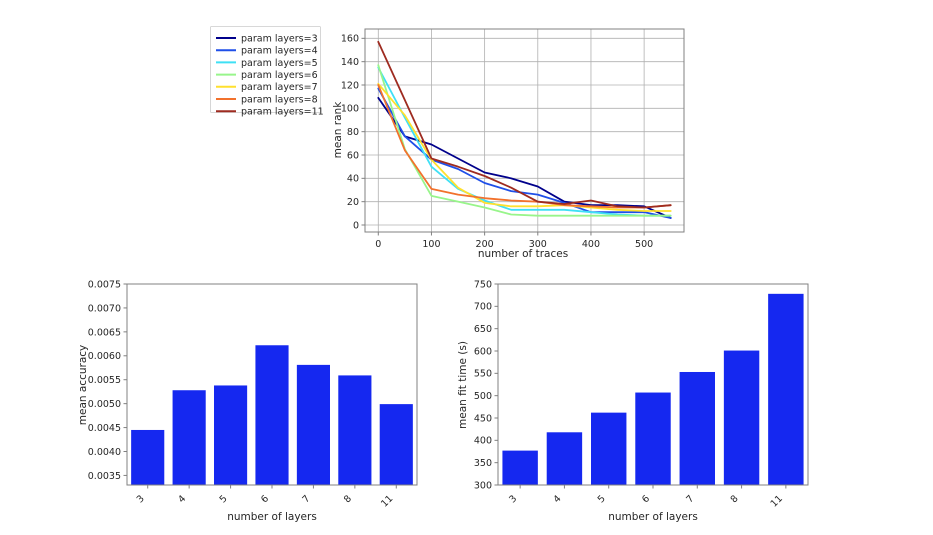 The width and height of the screenshot is (933, 535). I want to click on ytick-label: 550, so click(483, 374).